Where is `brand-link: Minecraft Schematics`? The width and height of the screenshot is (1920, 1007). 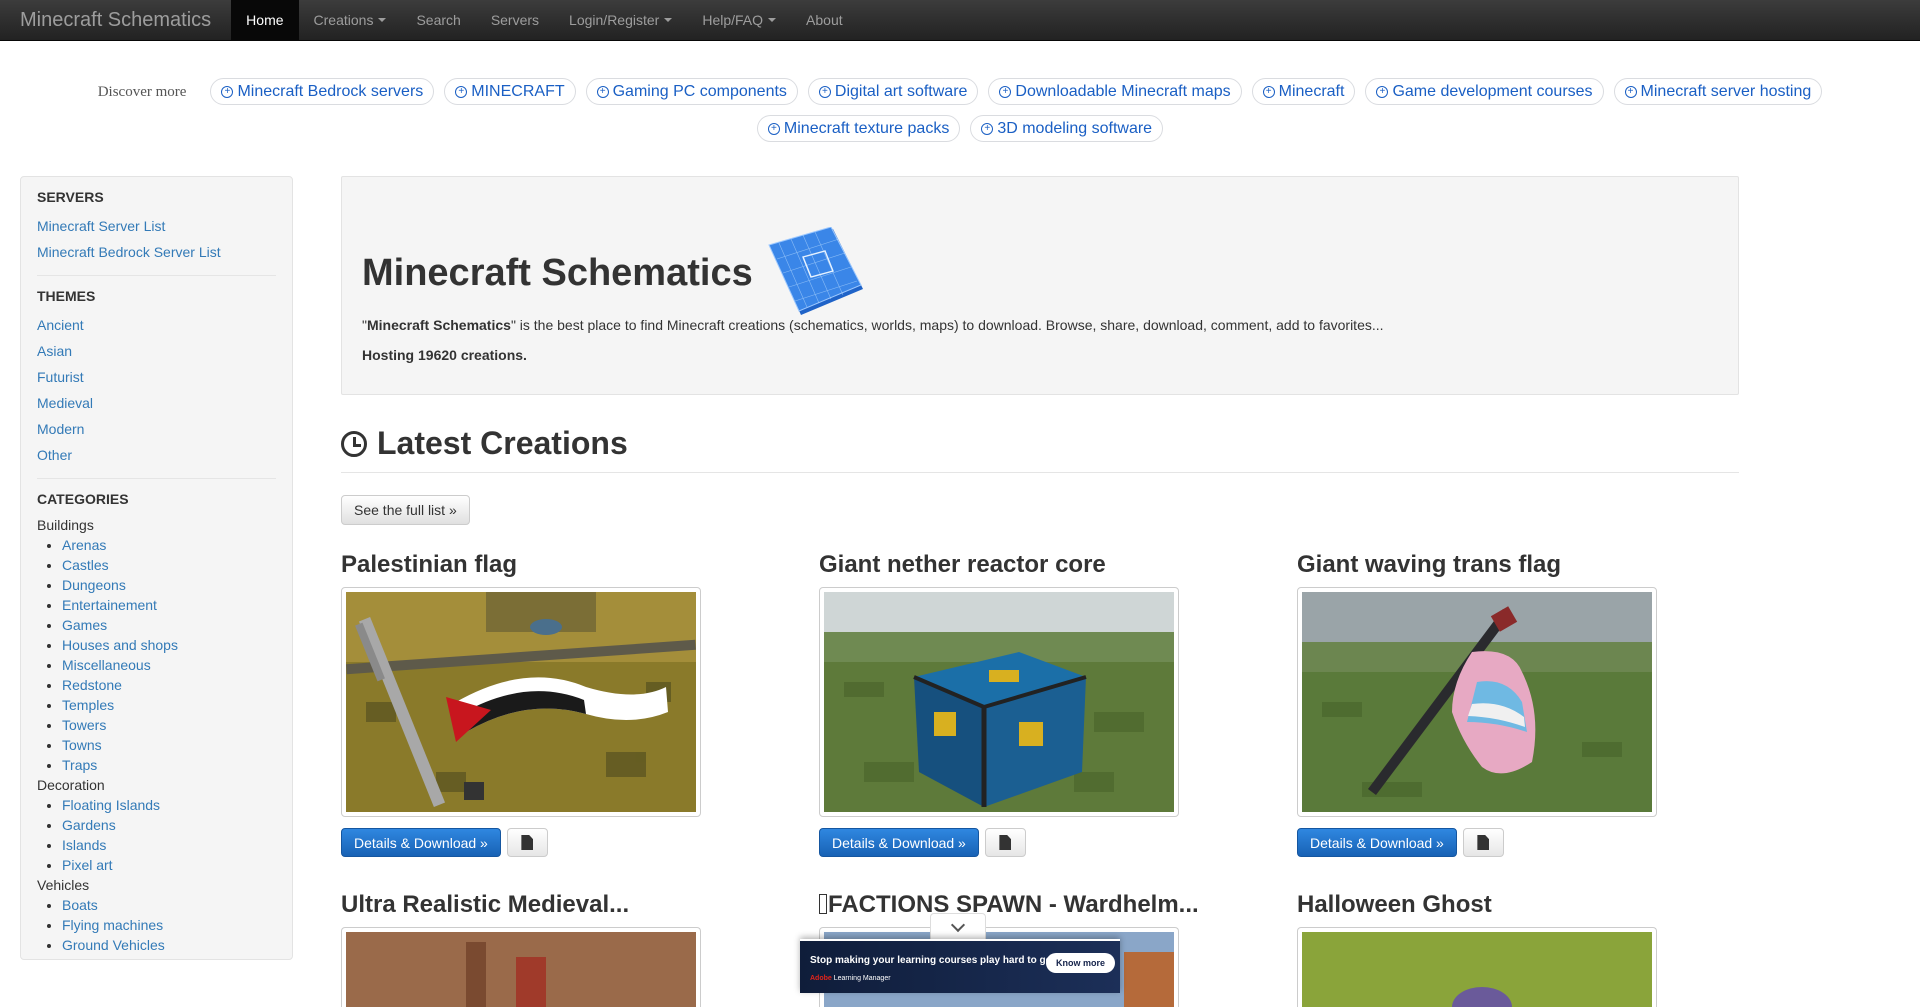 brand-link: Minecraft Schematics is located at coordinates (115, 20).